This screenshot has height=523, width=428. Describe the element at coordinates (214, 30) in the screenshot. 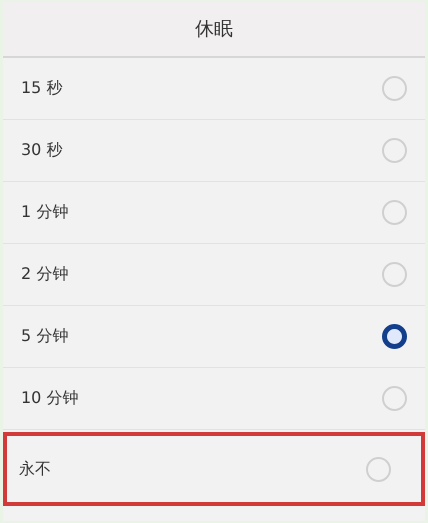

I see `dialog-title: 休眠` at that location.